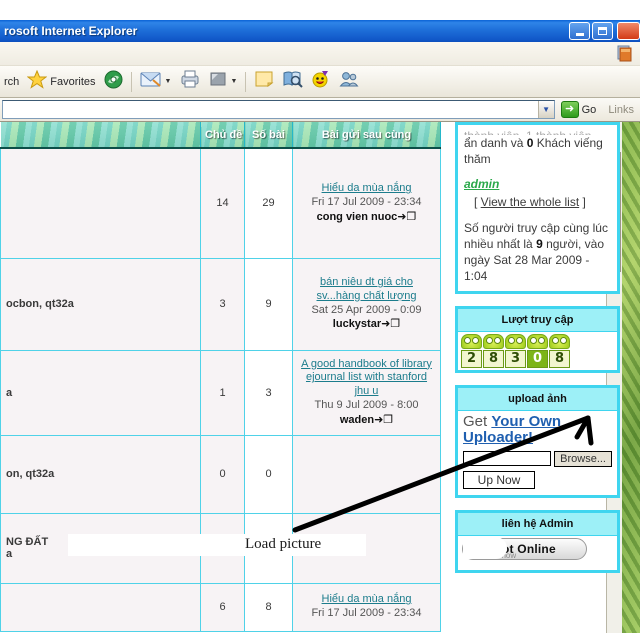  I want to click on header-category, so click(100, 135).